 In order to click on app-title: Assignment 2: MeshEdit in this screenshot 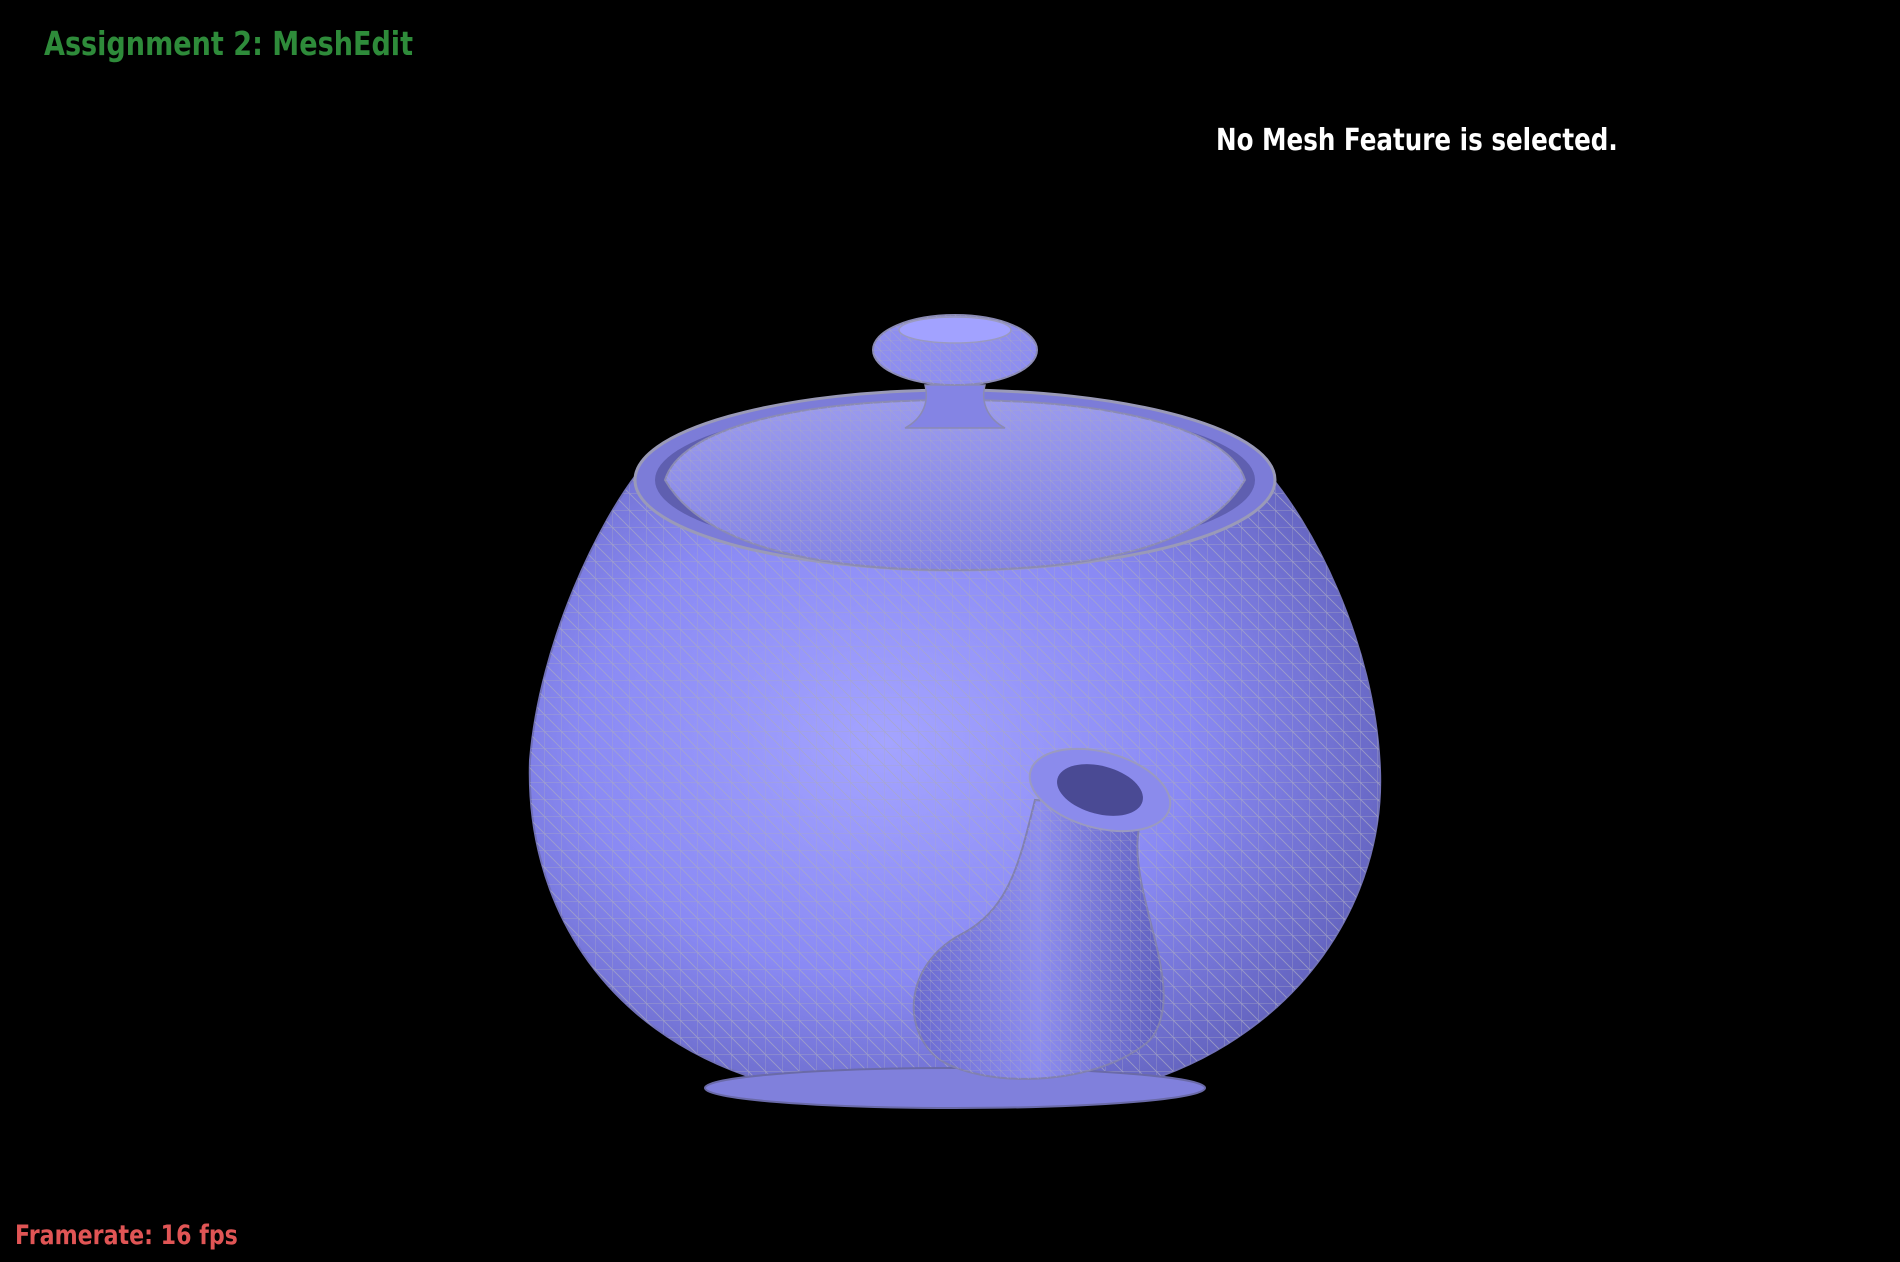, I will do `click(229, 43)`.